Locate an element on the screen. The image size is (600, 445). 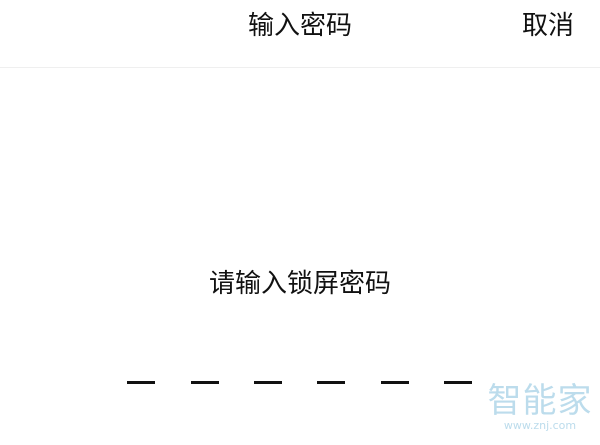
cancel-button: 取消 is located at coordinates (548, 26).